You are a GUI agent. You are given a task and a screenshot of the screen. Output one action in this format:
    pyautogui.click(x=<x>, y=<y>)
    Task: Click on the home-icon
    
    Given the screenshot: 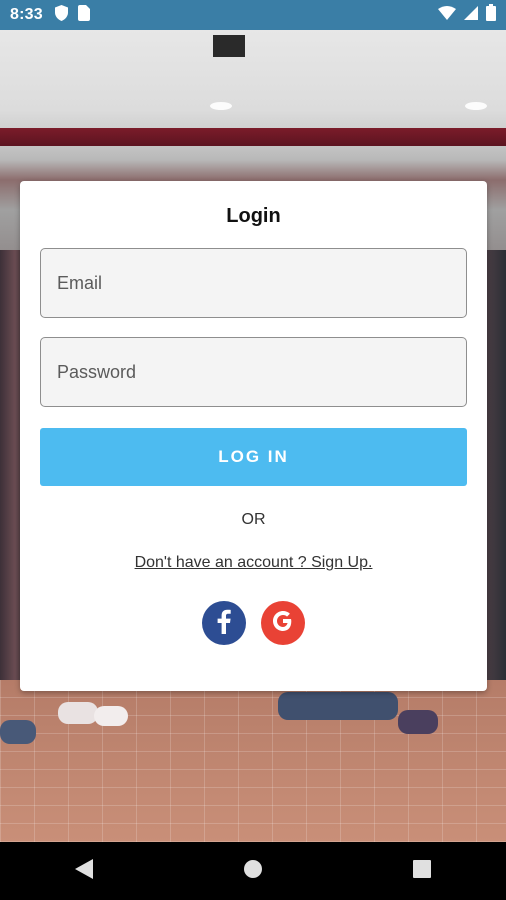 What is the action you would take?
    pyautogui.click(x=253, y=871)
    